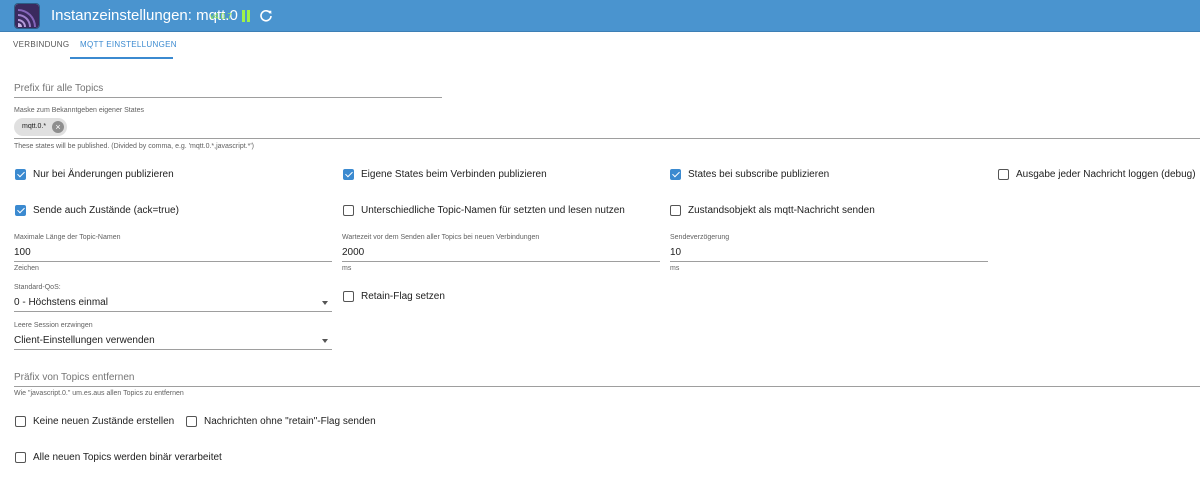  I want to click on checkbox-no-new-states: Keine neuen Zustände erstellen, so click(94, 421).